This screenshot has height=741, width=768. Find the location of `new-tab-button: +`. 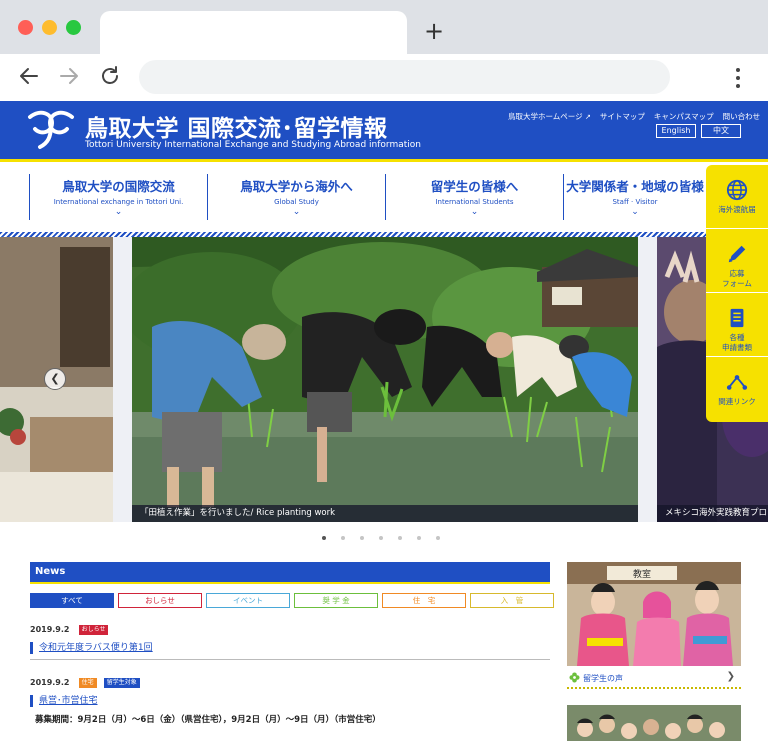

new-tab-button: + is located at coordinates (434, 31).